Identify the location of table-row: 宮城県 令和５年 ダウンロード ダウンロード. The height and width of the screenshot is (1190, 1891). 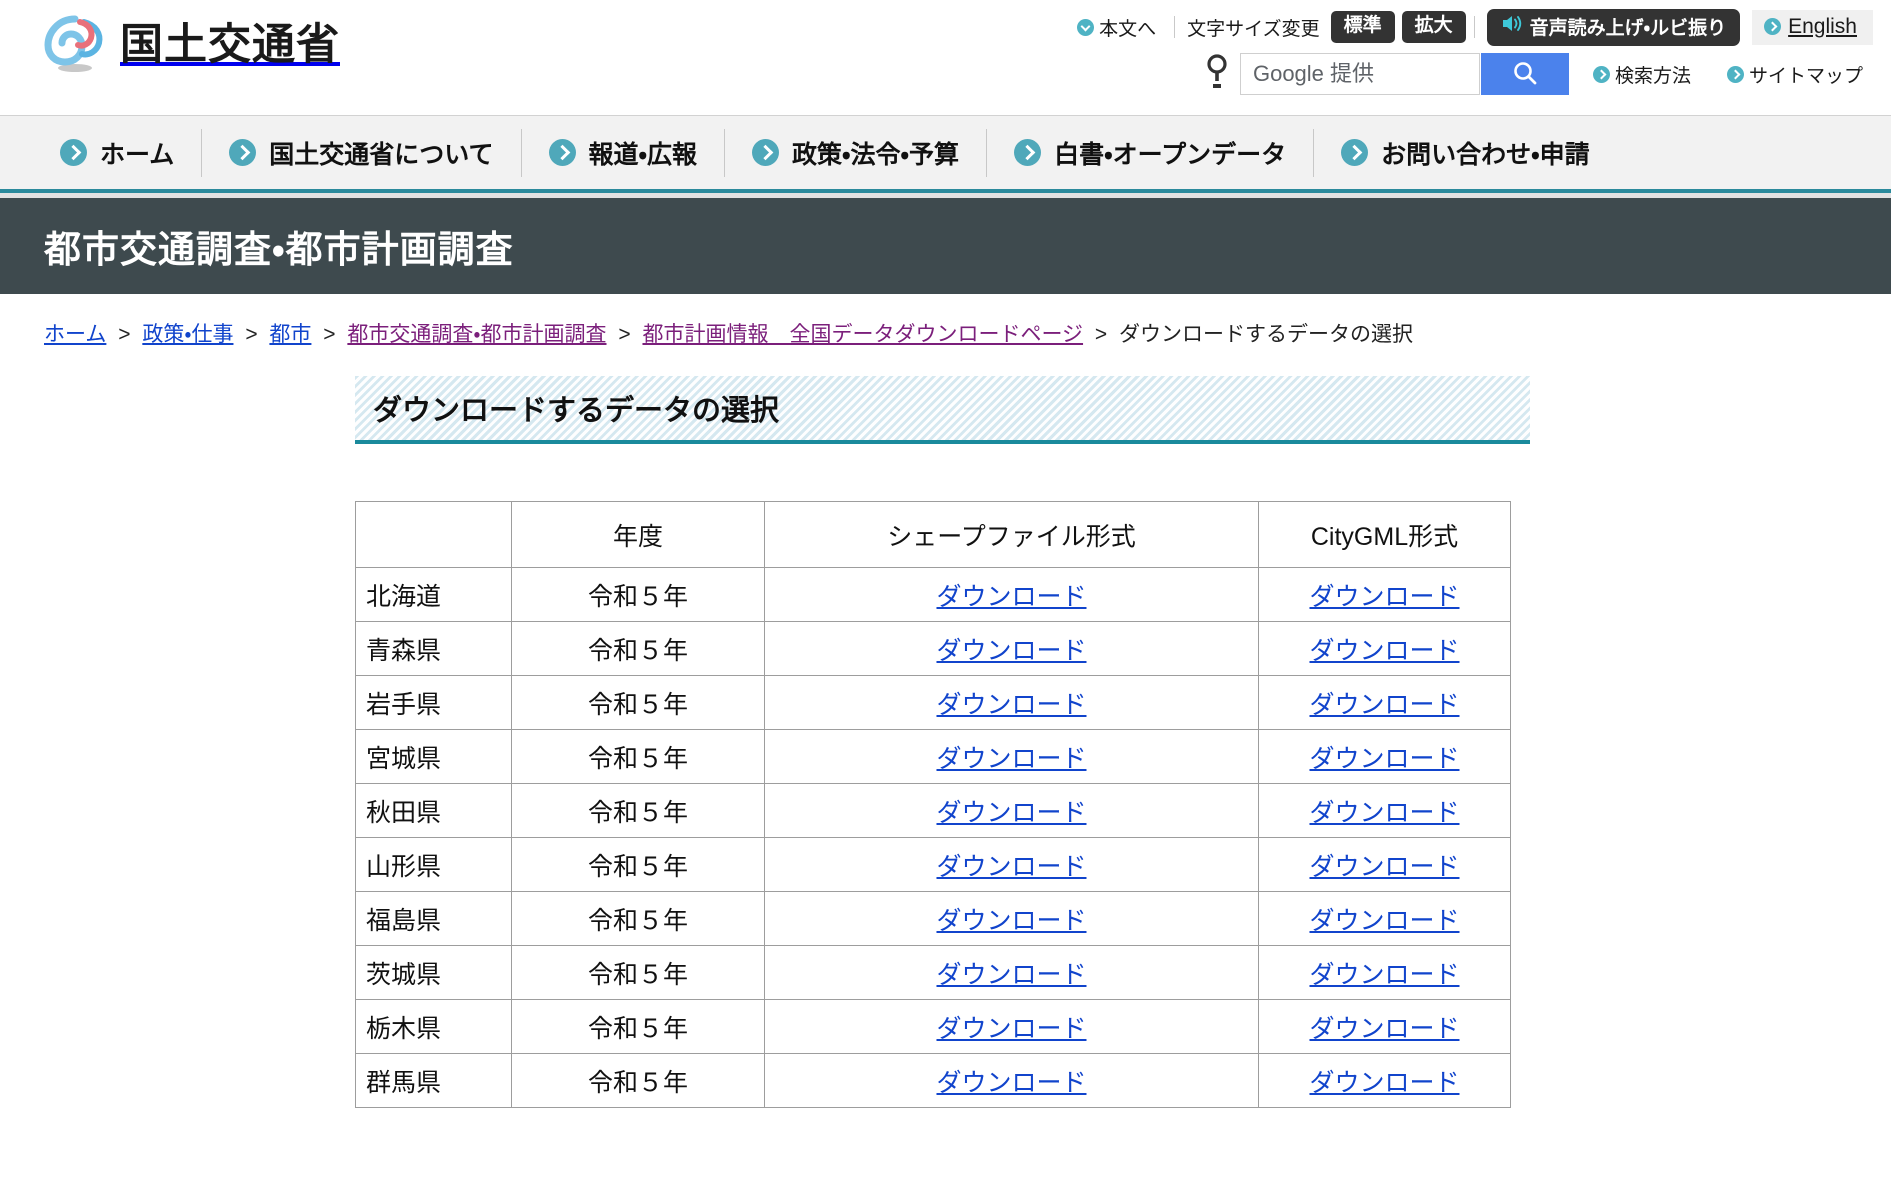
(933, 757).